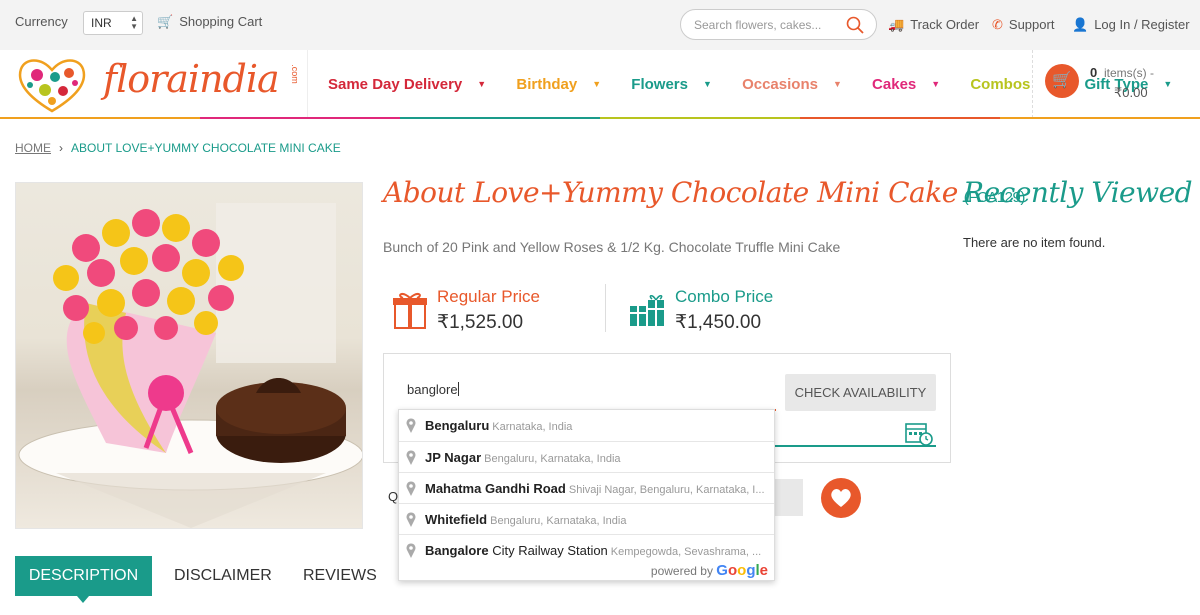  What do you see at coordinates (780, 84) in the screenshot?
I see `nav-label: Occasions` at bounding box center [780, 84].